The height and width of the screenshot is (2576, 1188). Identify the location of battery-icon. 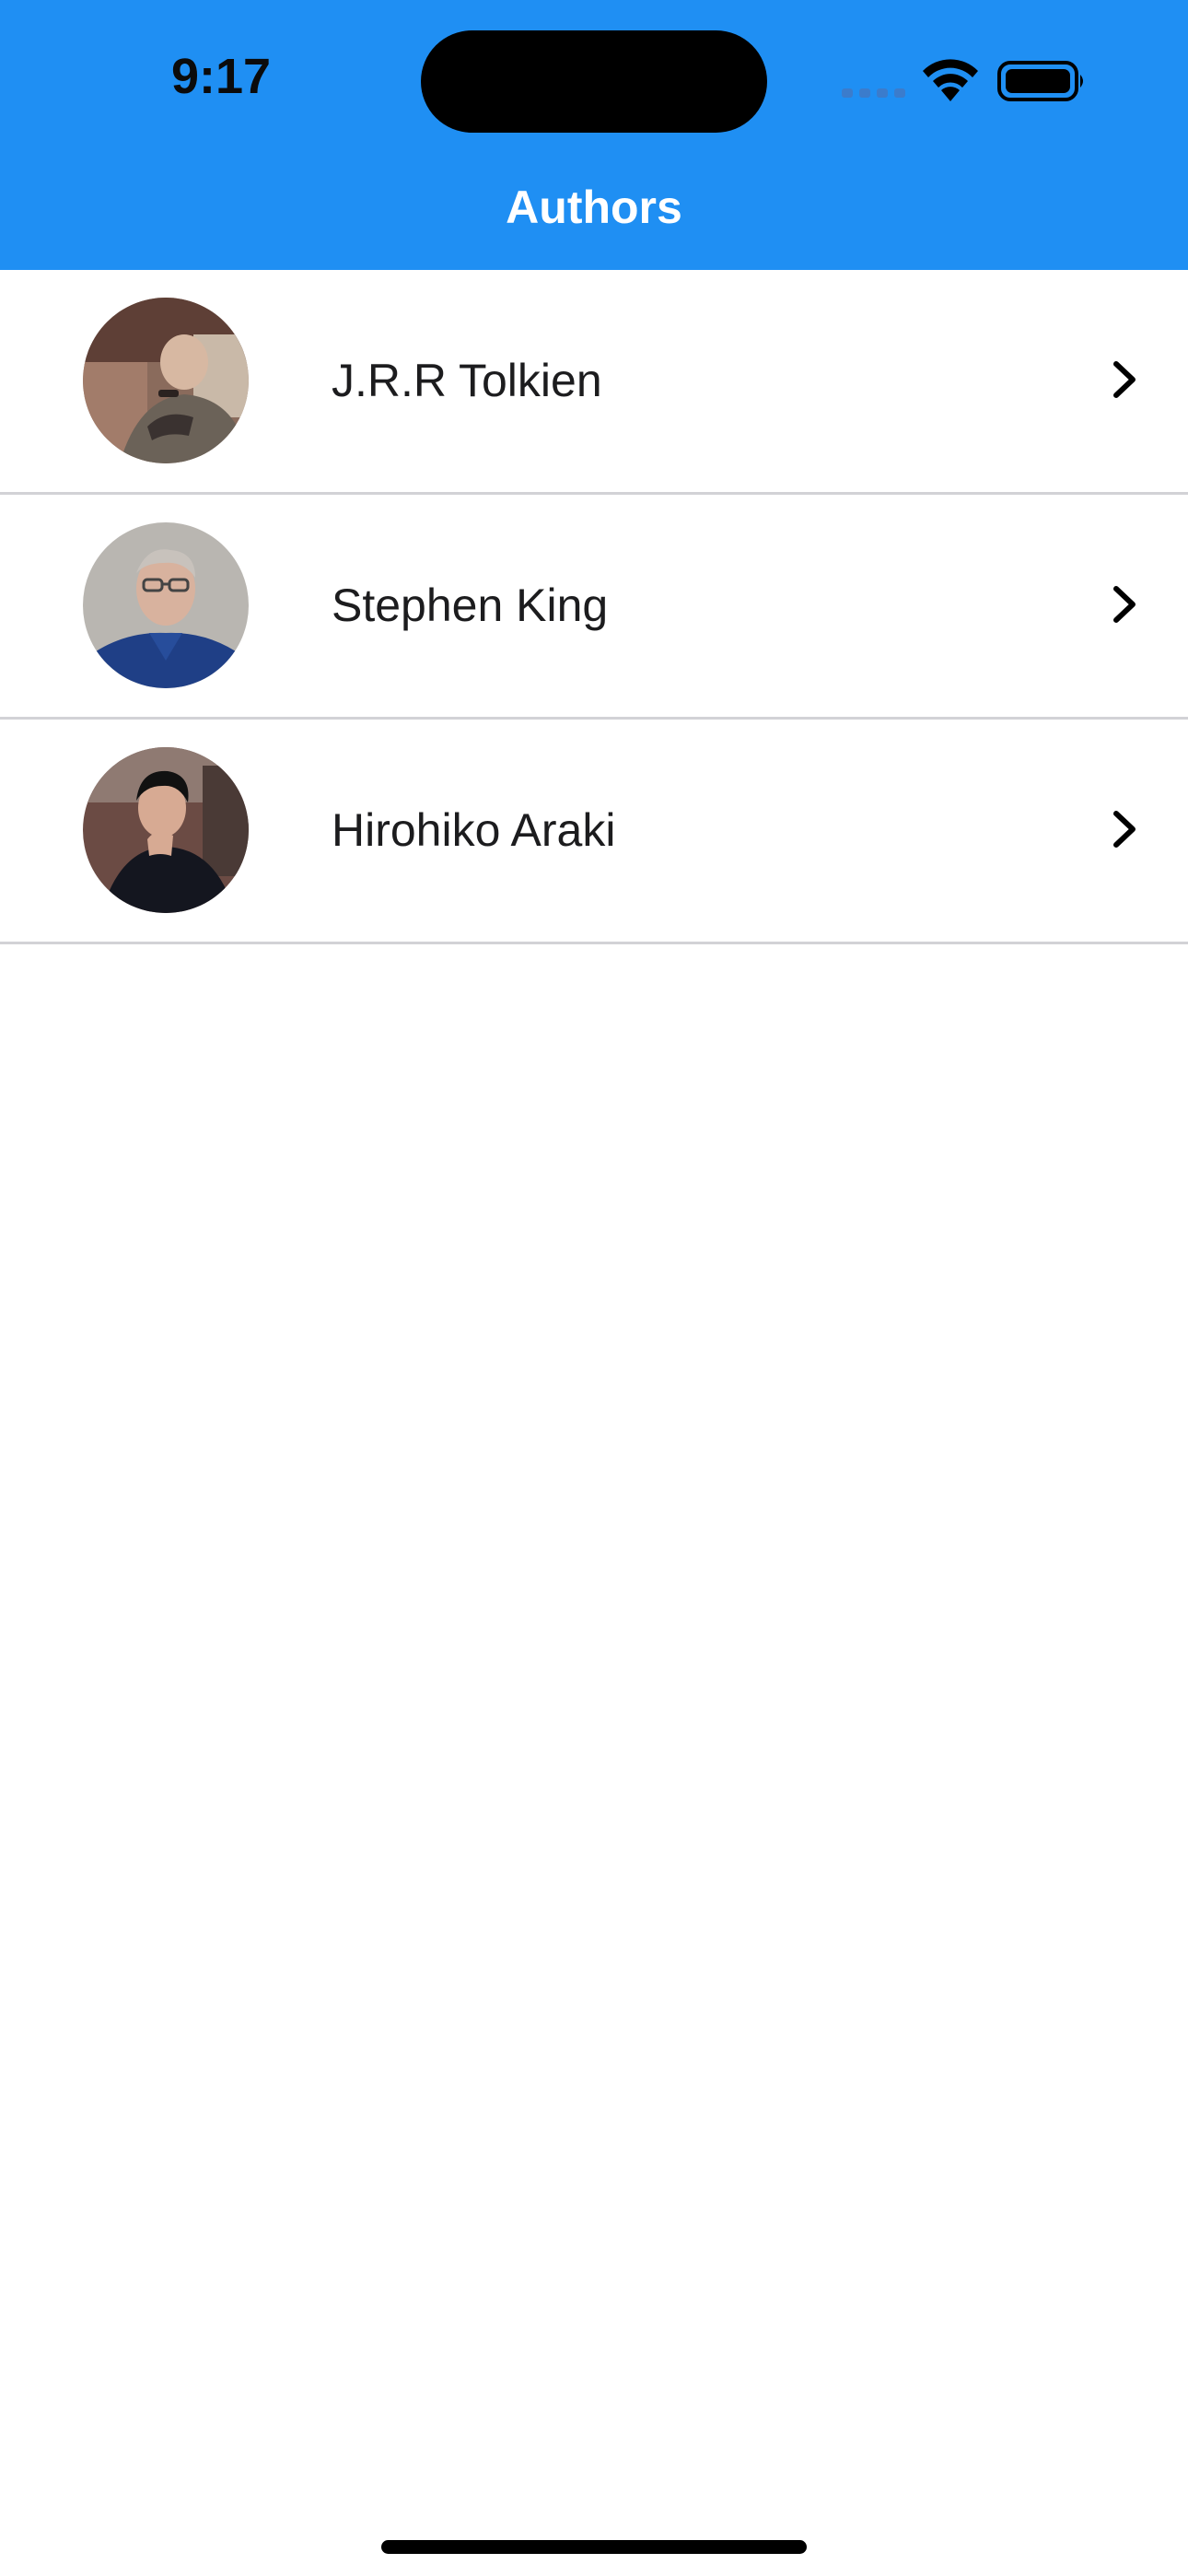
(1040, 81).